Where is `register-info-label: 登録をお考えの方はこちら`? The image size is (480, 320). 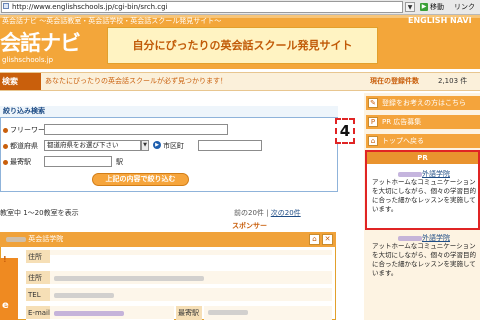 register-info-label: 登録をお考えの方はこちら is located at coordinates (424, 103).